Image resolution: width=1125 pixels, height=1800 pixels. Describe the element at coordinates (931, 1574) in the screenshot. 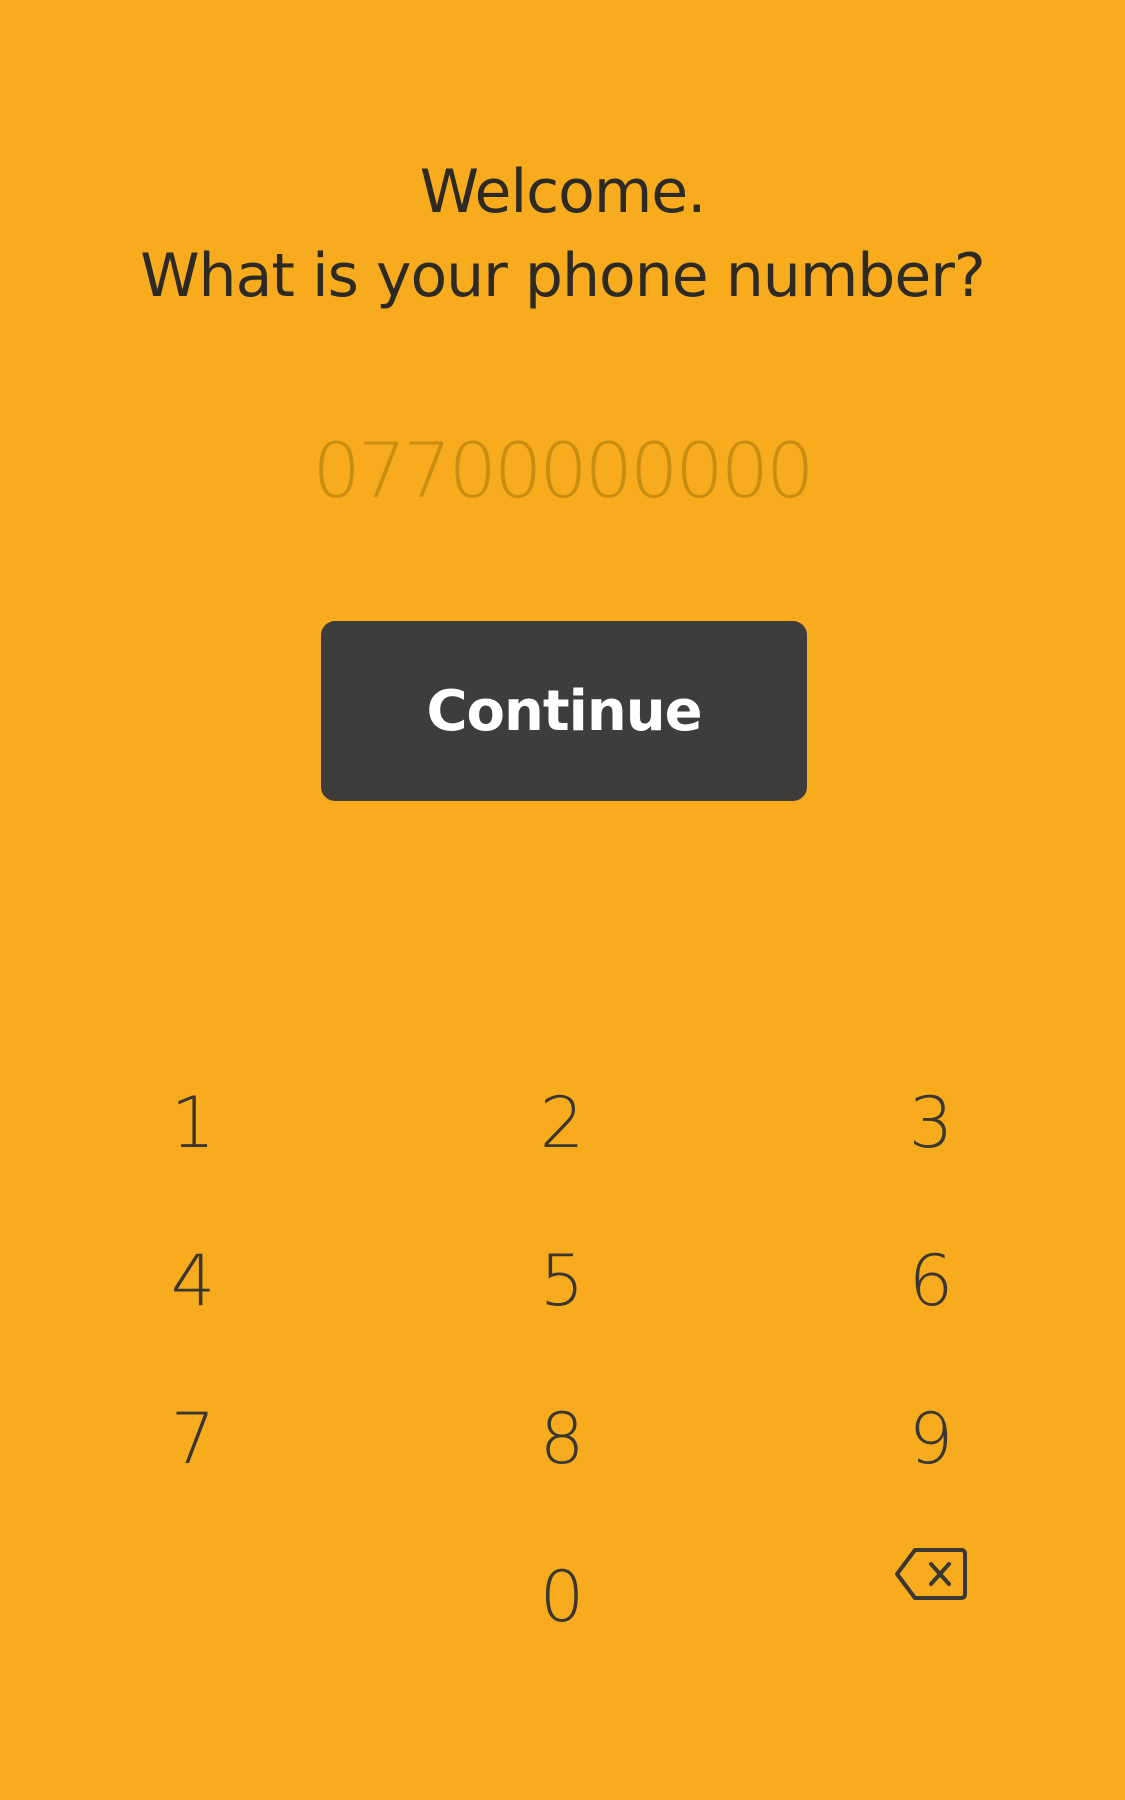

I see `backspace-icon` at that location.